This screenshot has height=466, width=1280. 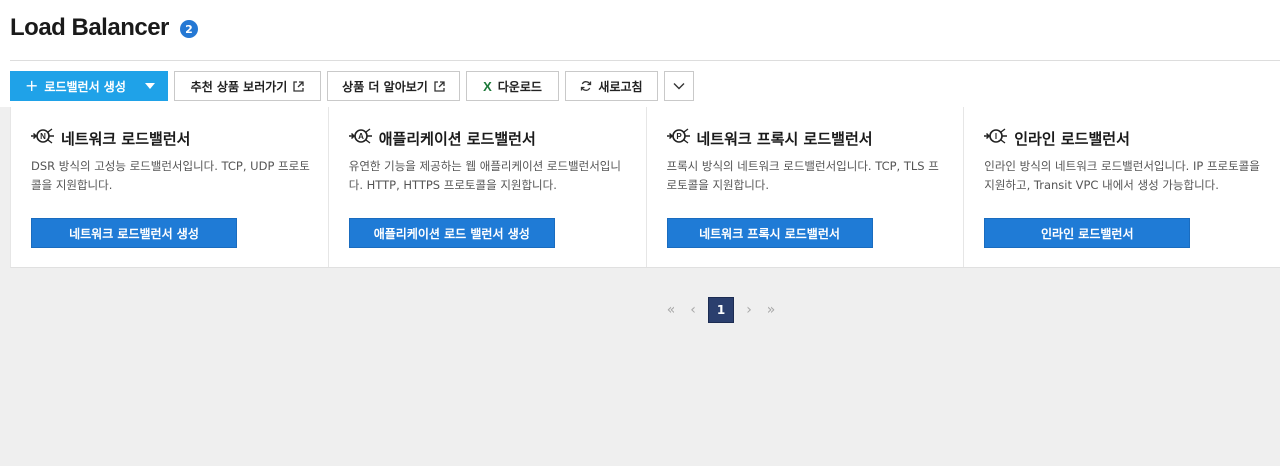 What do you see at coordinates (89, 27) in the screenshot?
I see `page-title: Load Balancer` at bounding box center [89, 27].